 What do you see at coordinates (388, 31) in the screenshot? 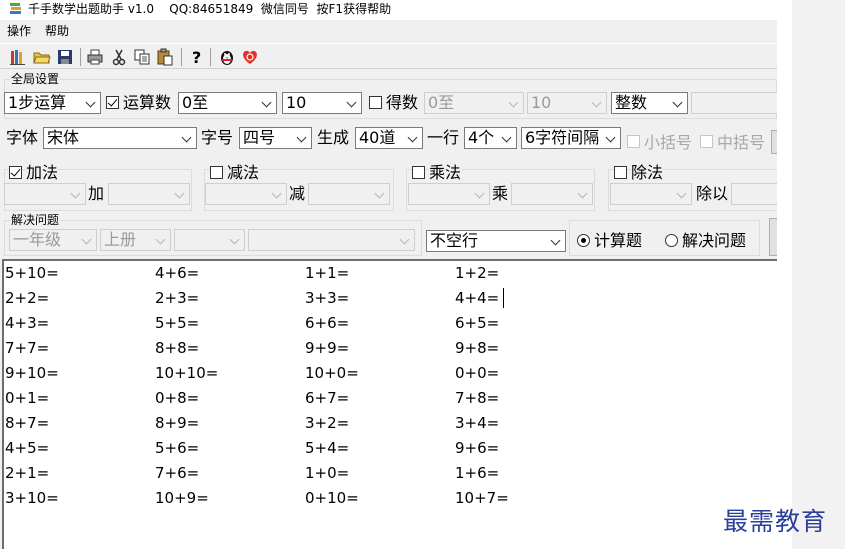
I see `menu-bar: 操作 帮助` at bounding box center [388, 31].